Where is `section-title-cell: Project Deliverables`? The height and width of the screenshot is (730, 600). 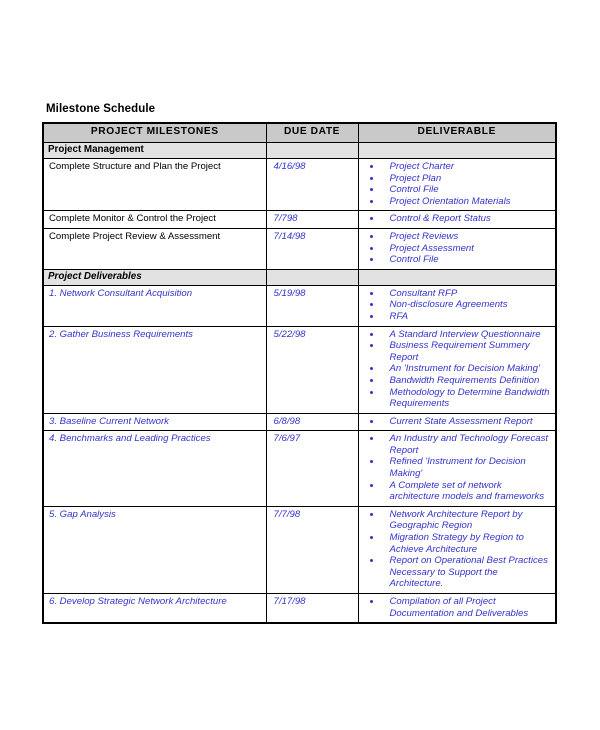
section-title-cell: Project Deliverables is located at coordinates (154, 277).